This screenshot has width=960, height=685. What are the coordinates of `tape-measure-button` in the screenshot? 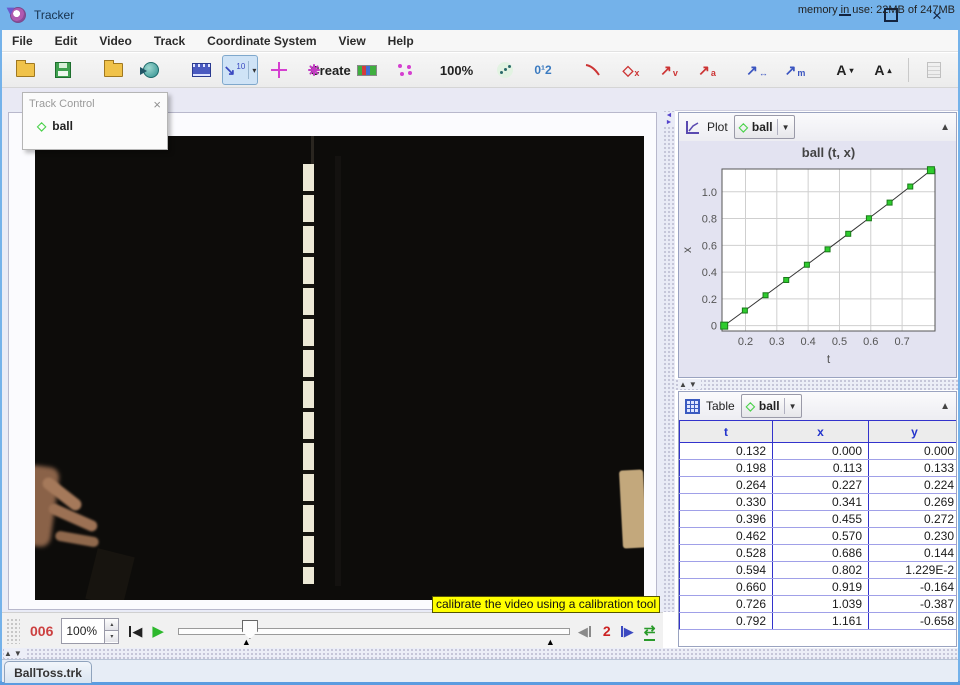 It's located at (367, 70).